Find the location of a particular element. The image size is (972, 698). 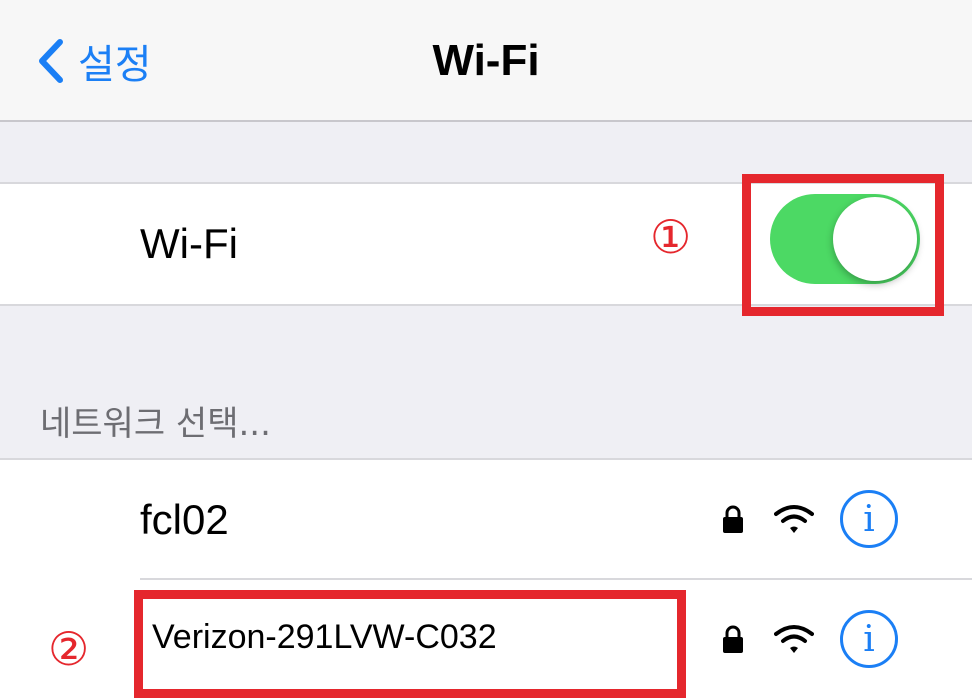

annotation-box-toggle is located at coordinates (843, 245).